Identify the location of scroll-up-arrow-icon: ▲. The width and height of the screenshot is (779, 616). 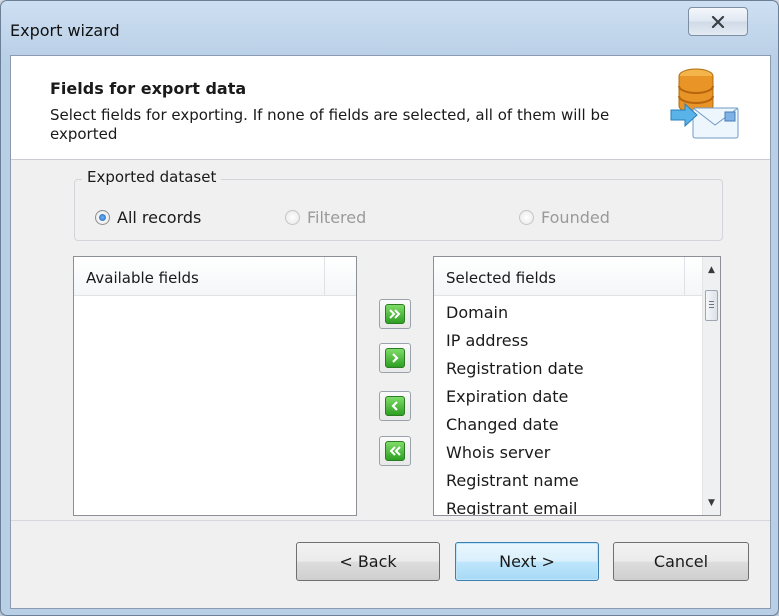
(711, 269).